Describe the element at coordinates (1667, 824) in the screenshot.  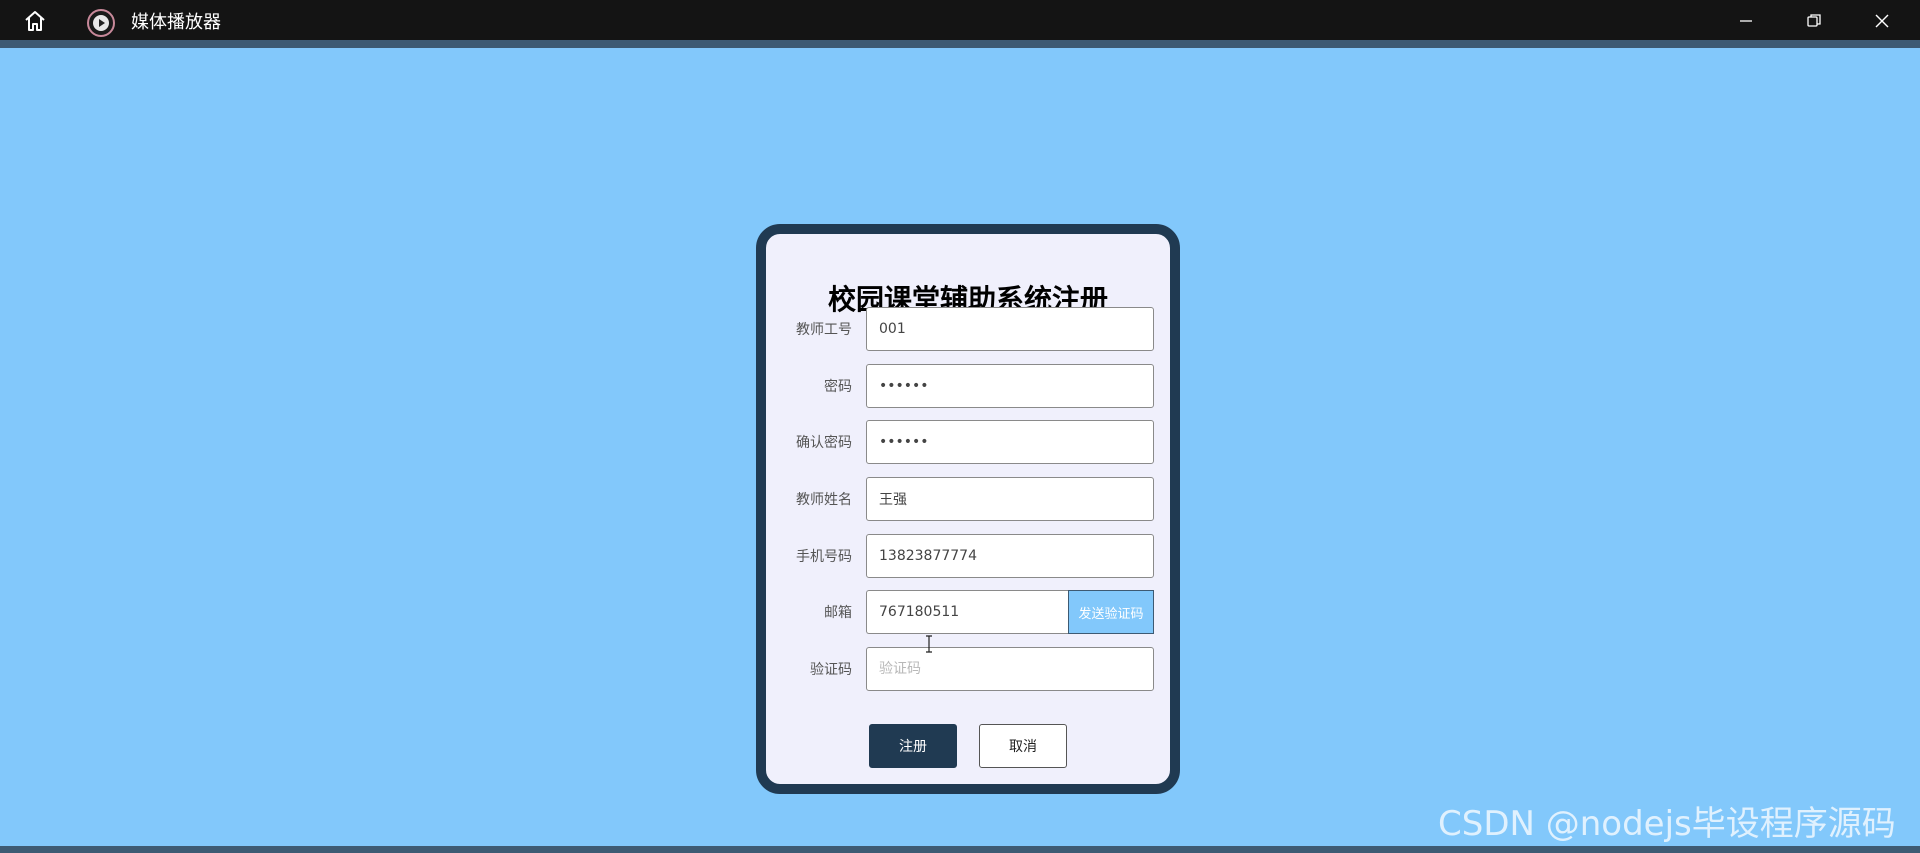
I see `watermark: CSDN @nodejs毕设程序源码` at that location.